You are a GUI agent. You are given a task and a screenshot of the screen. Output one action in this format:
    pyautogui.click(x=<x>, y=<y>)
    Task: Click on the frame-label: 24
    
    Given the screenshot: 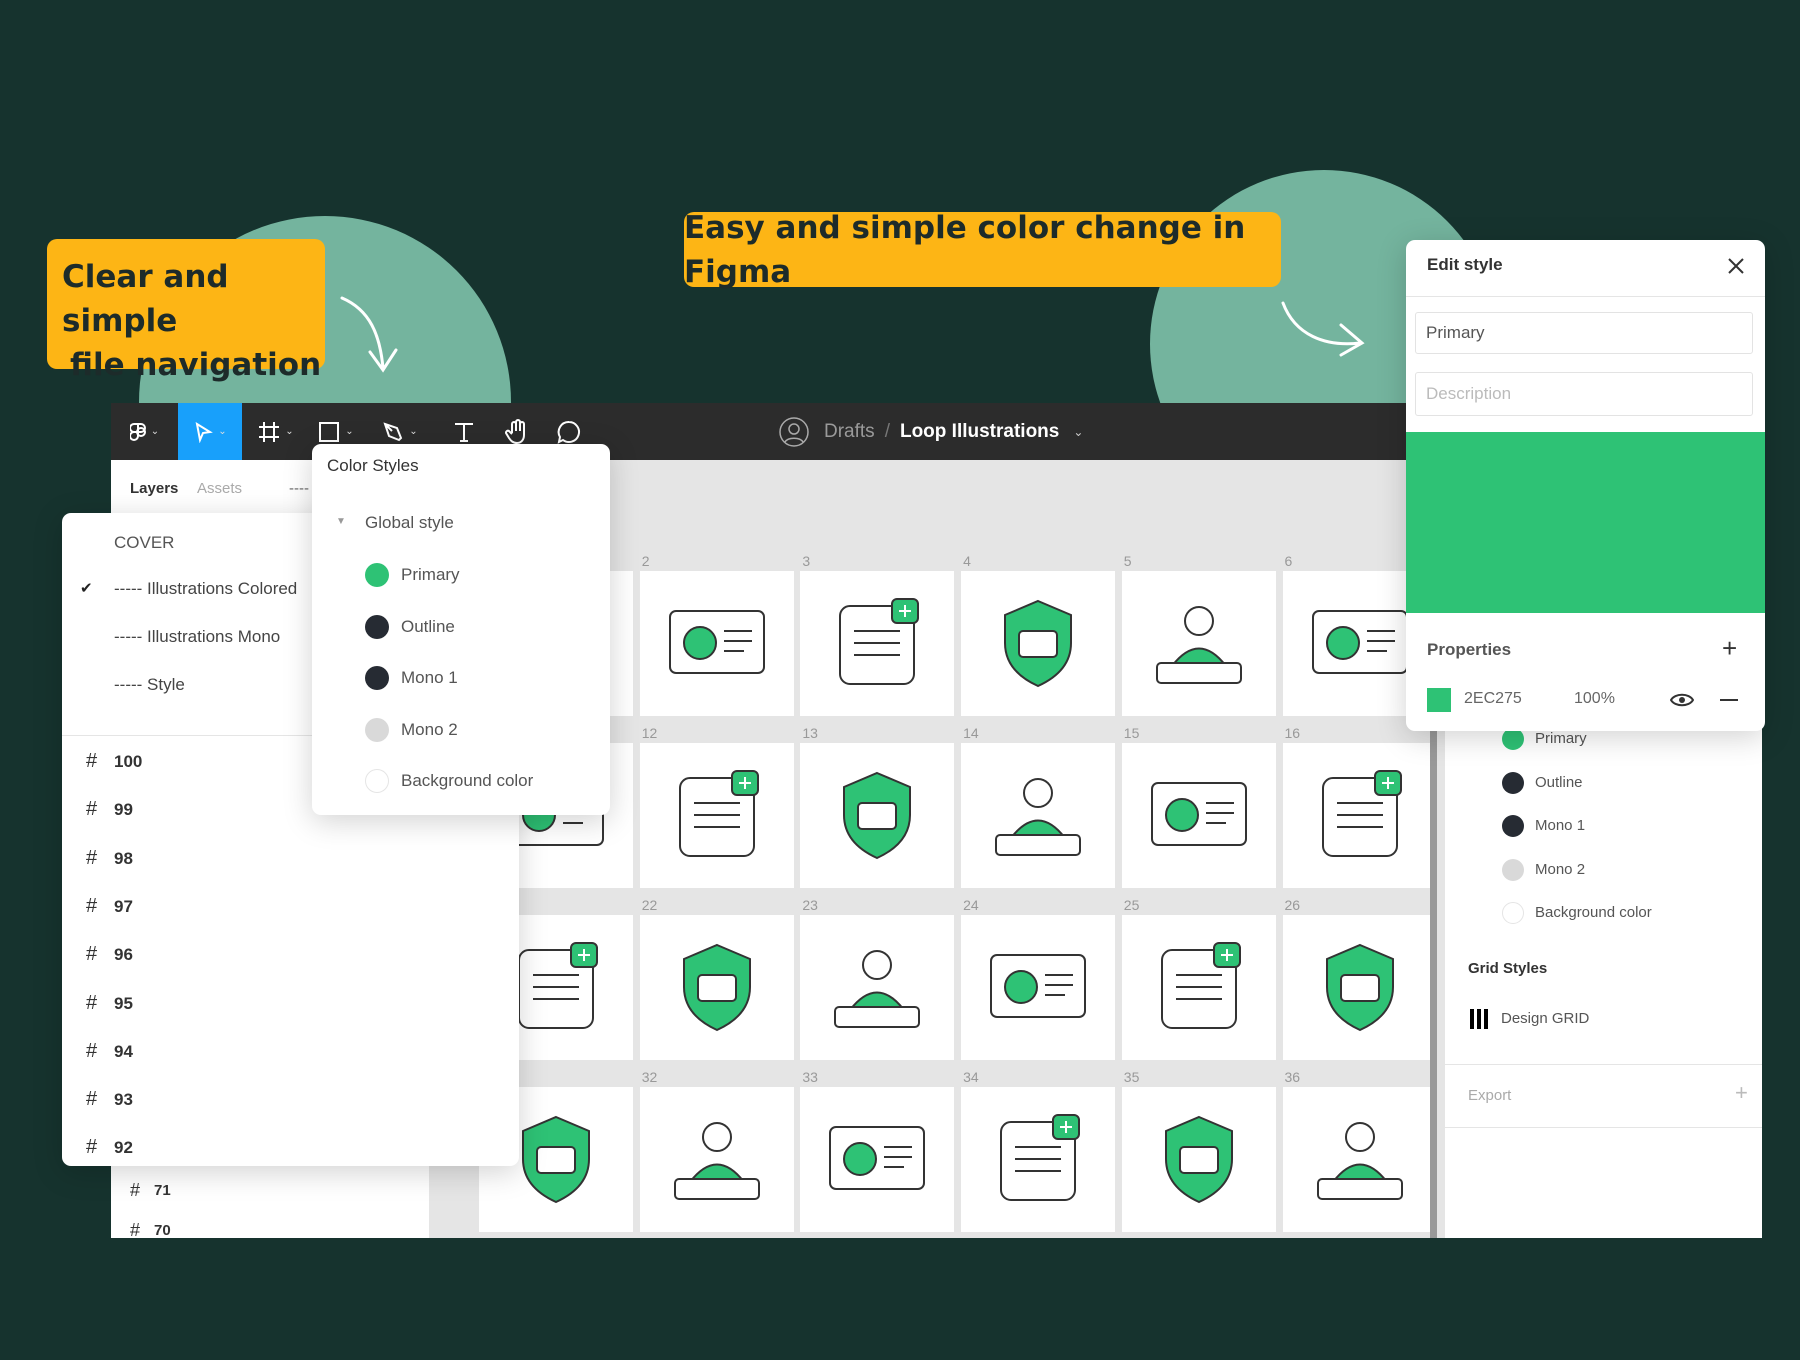 What is the action you would take?
    pyautogui.click(x=971, y=905)
    